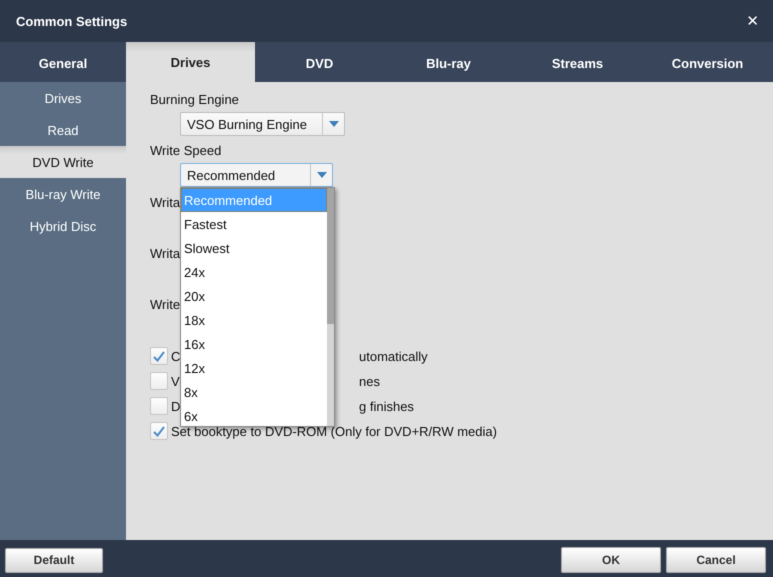  What do you see at coordinates (176, 381) in the screenshot?
I see `checkbox-label: V` at bounding box center [176, 381].